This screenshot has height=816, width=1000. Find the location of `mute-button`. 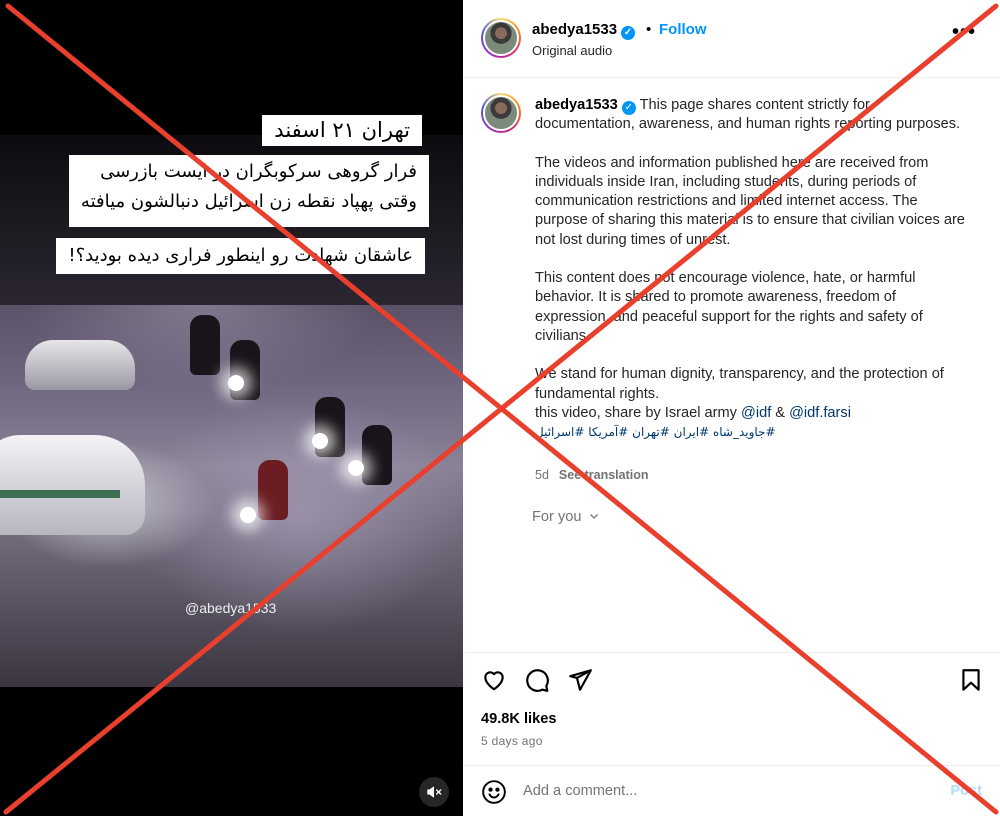

mute-button is located at coordinates (434, 792).